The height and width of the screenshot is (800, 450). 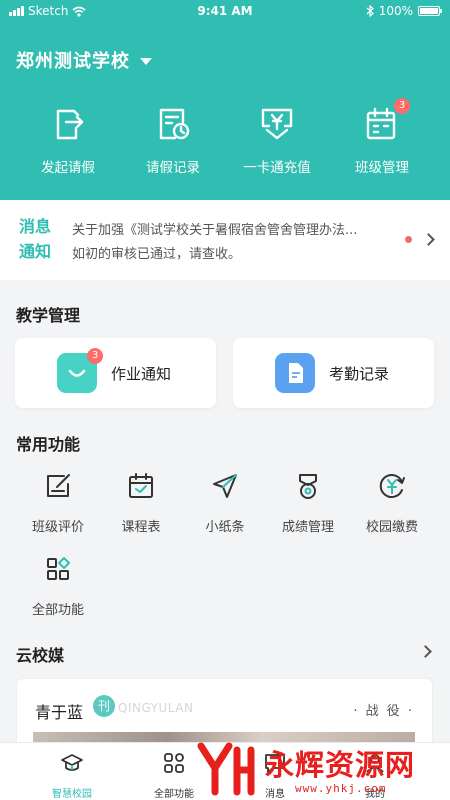 I want to click on watermark-text: 永辉资源网, so click(x=340, y=765).